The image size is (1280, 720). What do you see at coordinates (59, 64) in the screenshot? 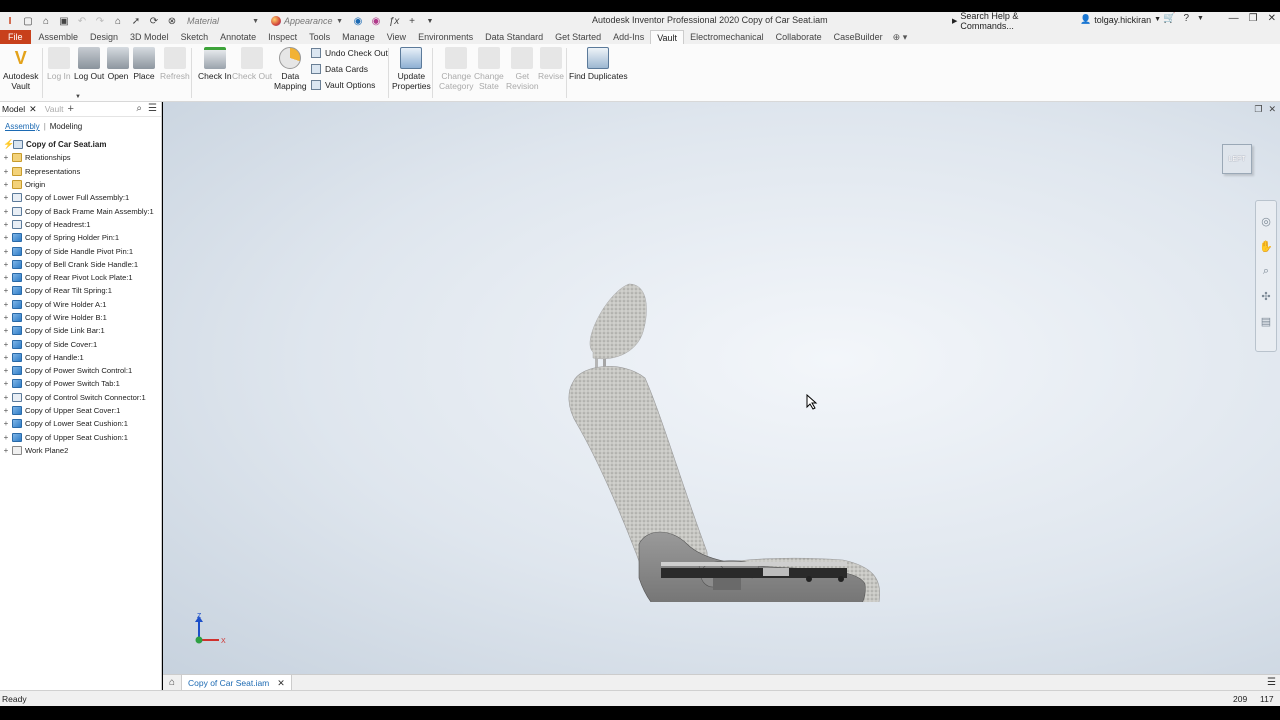
I see `log-in-button: Log In` at bounding box center [59, 64].